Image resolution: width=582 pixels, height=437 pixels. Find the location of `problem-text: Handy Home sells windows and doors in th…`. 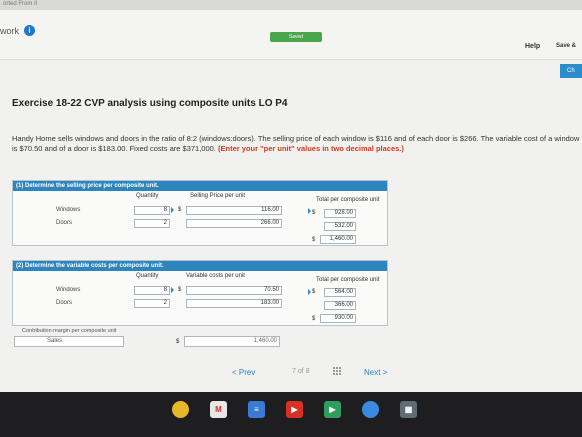

problem-text: Handy Home sells windows and doors in th… is located at coordinates (296, 144).